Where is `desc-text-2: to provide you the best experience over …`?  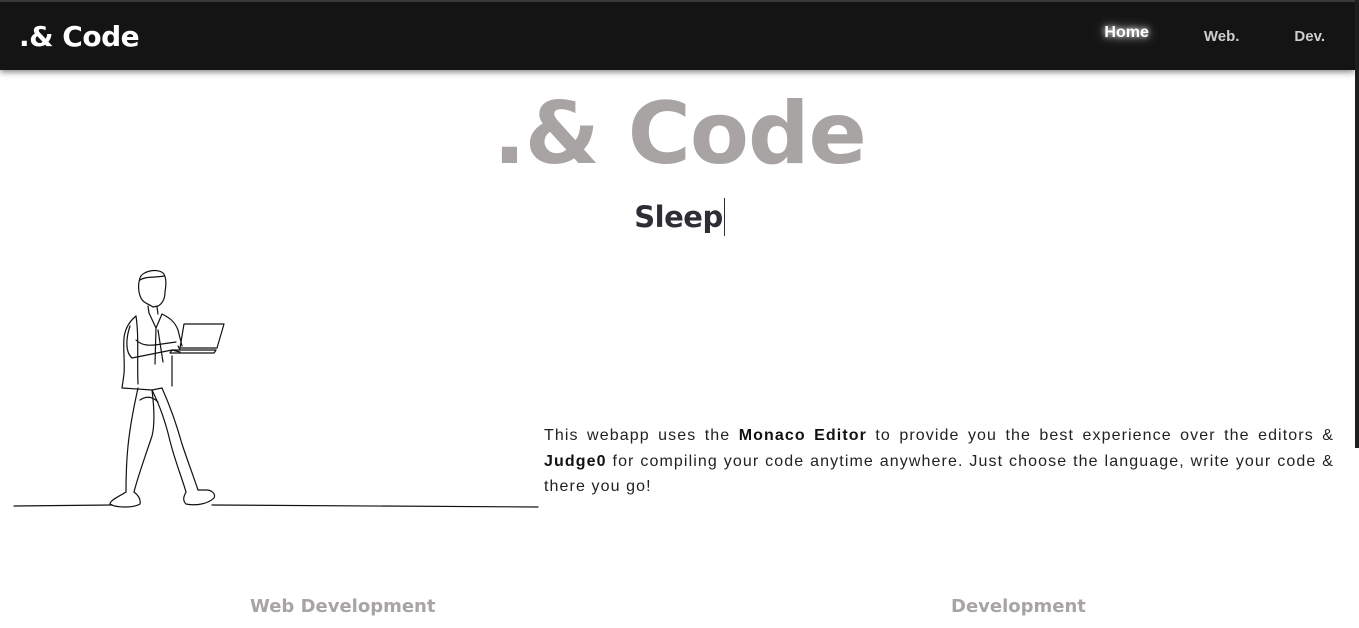 desc-text-2: to provide you the best experience over … is located at coordinates (1100, 435).